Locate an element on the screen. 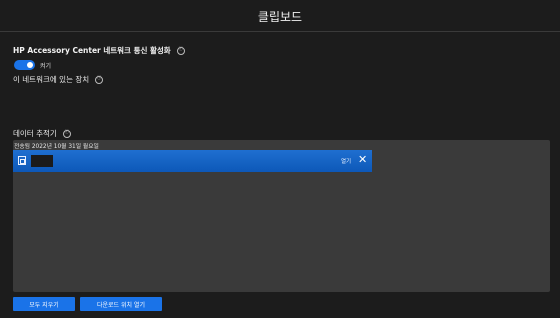  clear-all-button: 모두 지우기 is located at coordinates (44, 304).